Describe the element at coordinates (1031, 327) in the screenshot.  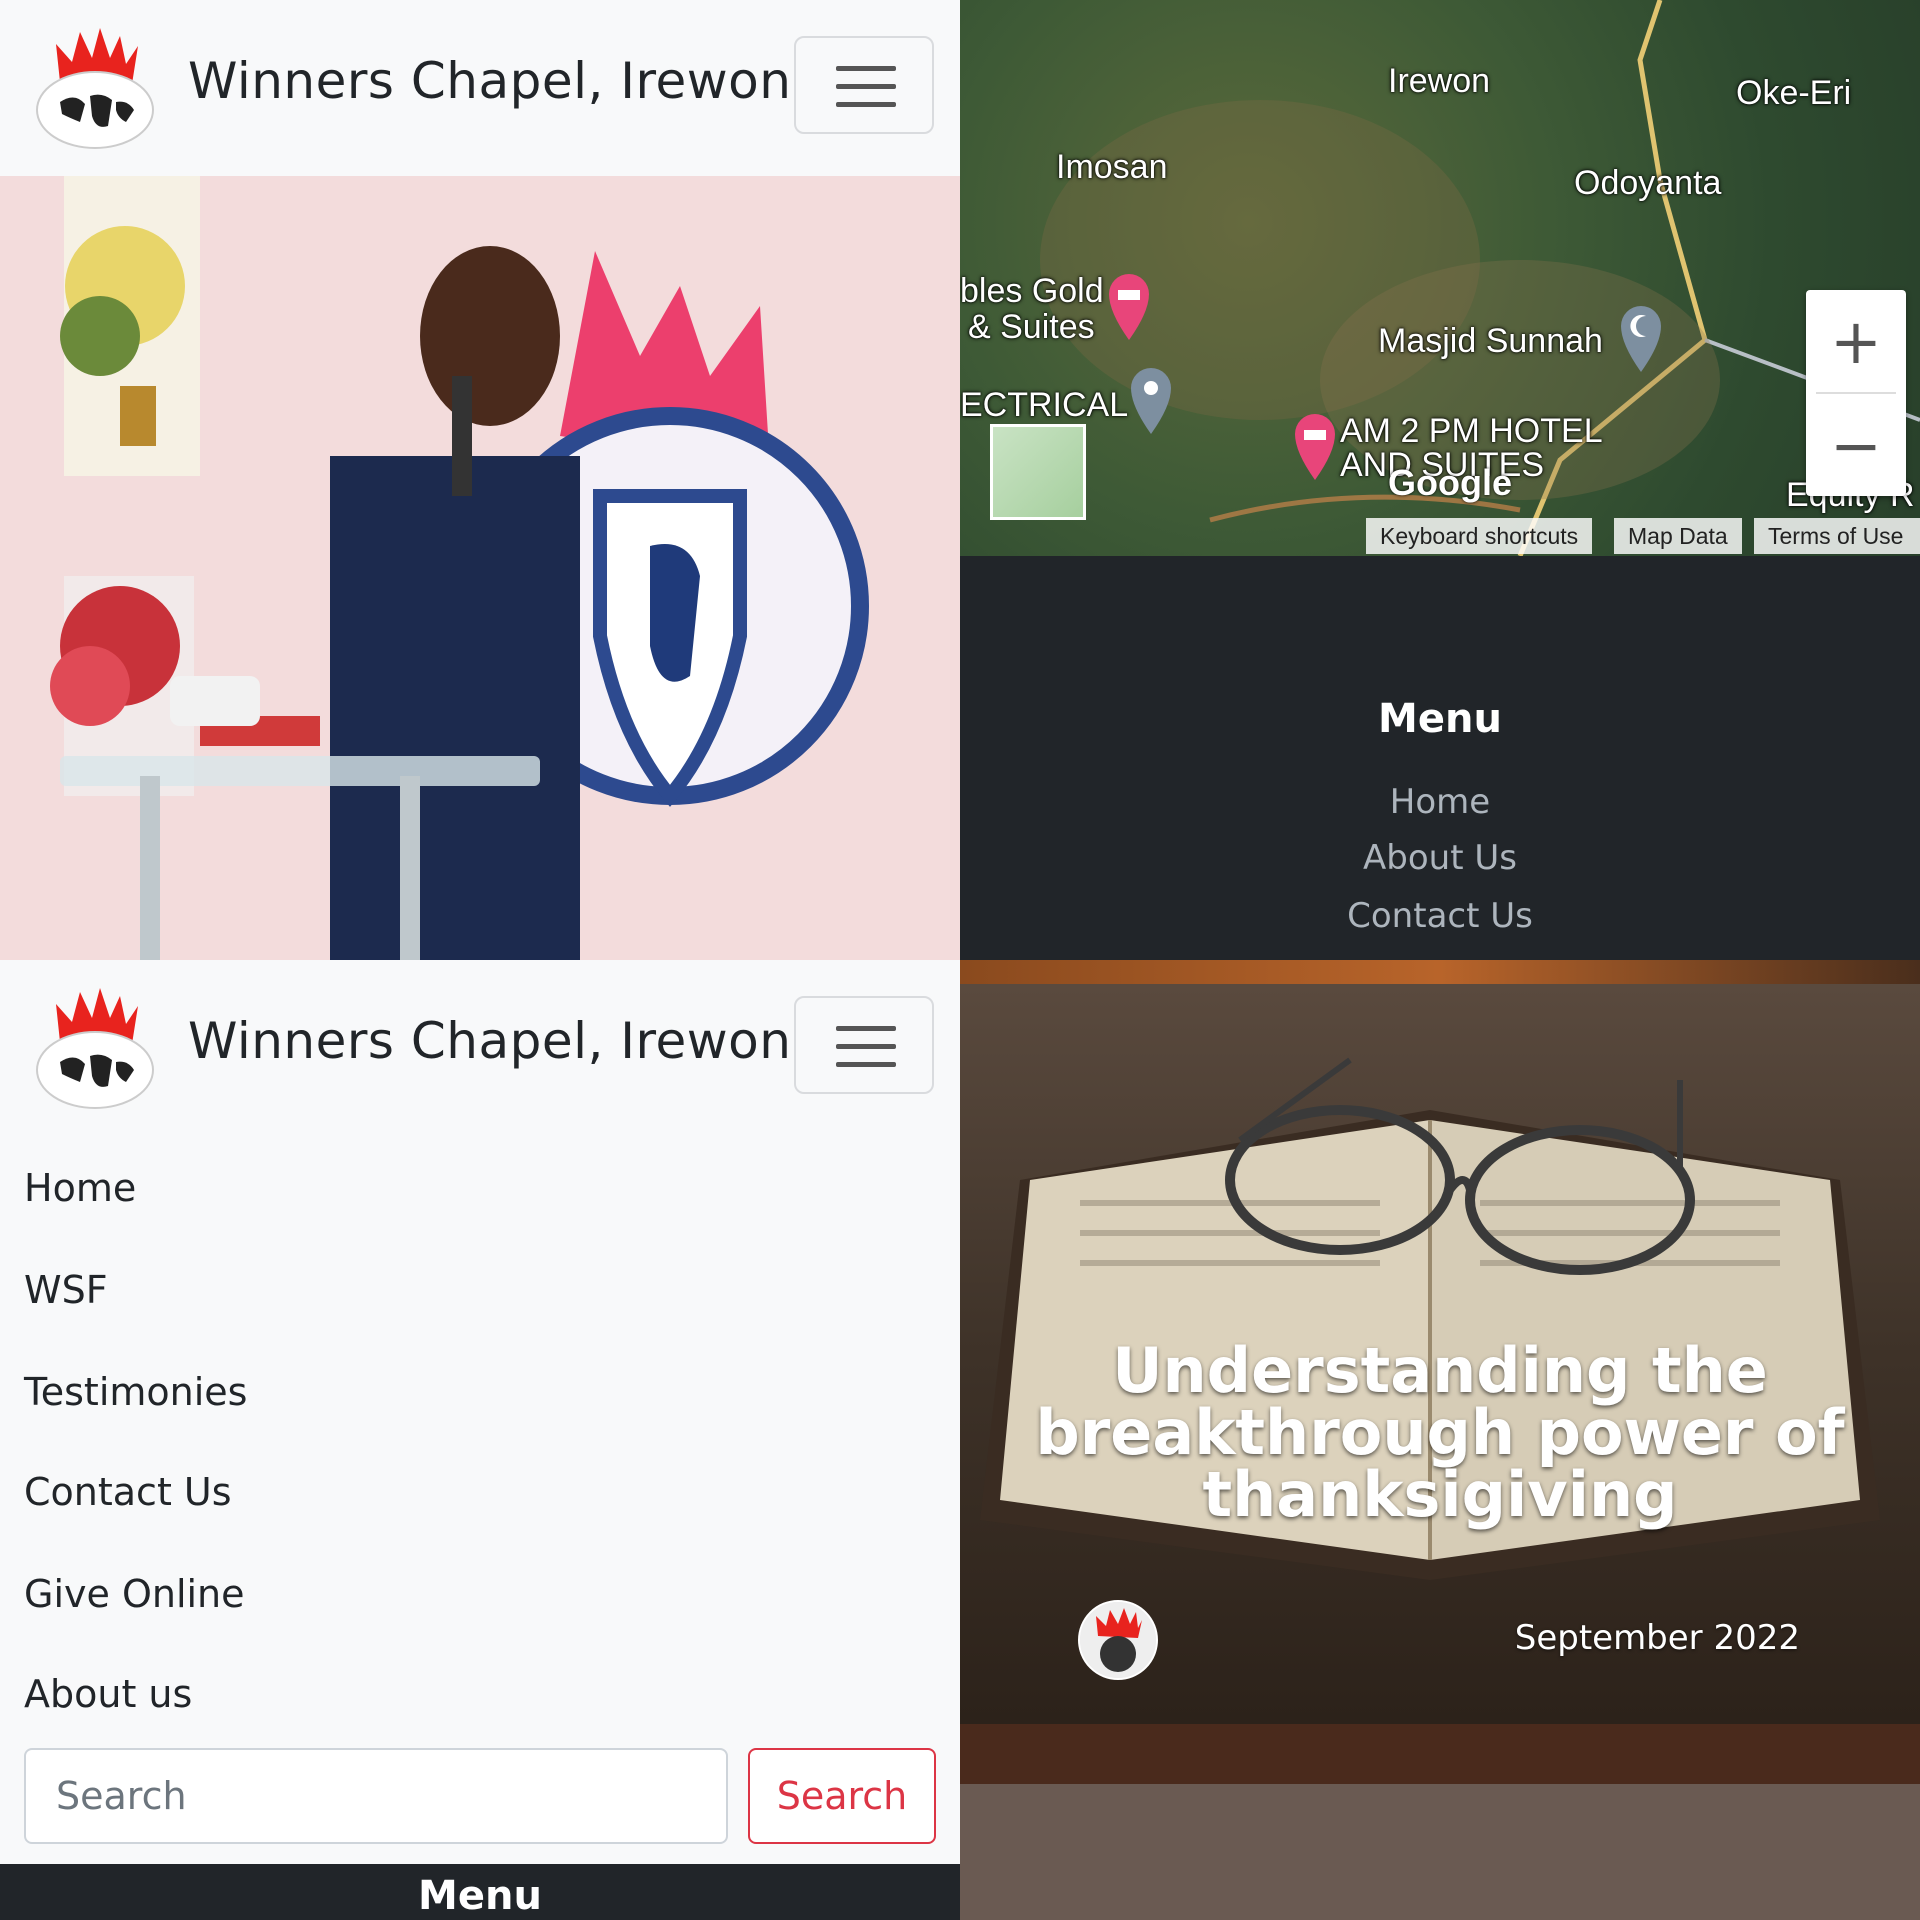
I see `map-label-suites: & Suites` at that location.